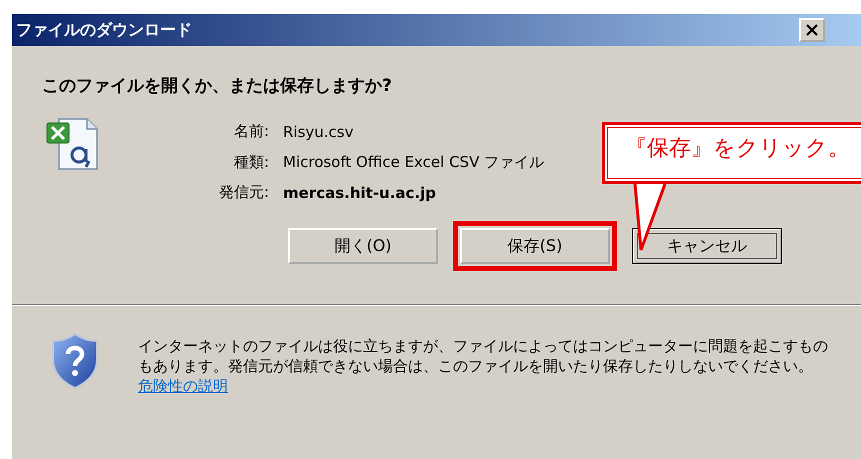 This screenshot has width=861, height=459. Describe the element at coordinates (243, 192) in the screenshot. I see `field-label: 発信元:` at that location.